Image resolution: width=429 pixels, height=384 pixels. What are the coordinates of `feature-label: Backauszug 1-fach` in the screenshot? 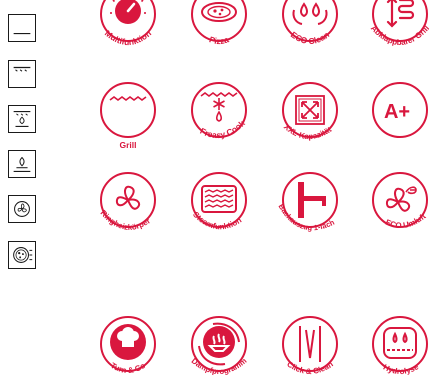 It's located at (307, 217).